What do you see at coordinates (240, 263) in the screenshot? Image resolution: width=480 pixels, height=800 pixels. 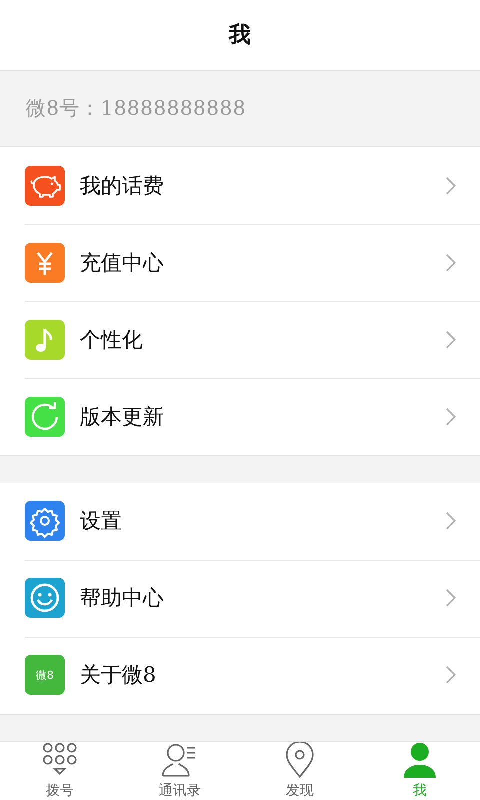 I see `menu-item: 充值中心` at bounding box center [240, 263].